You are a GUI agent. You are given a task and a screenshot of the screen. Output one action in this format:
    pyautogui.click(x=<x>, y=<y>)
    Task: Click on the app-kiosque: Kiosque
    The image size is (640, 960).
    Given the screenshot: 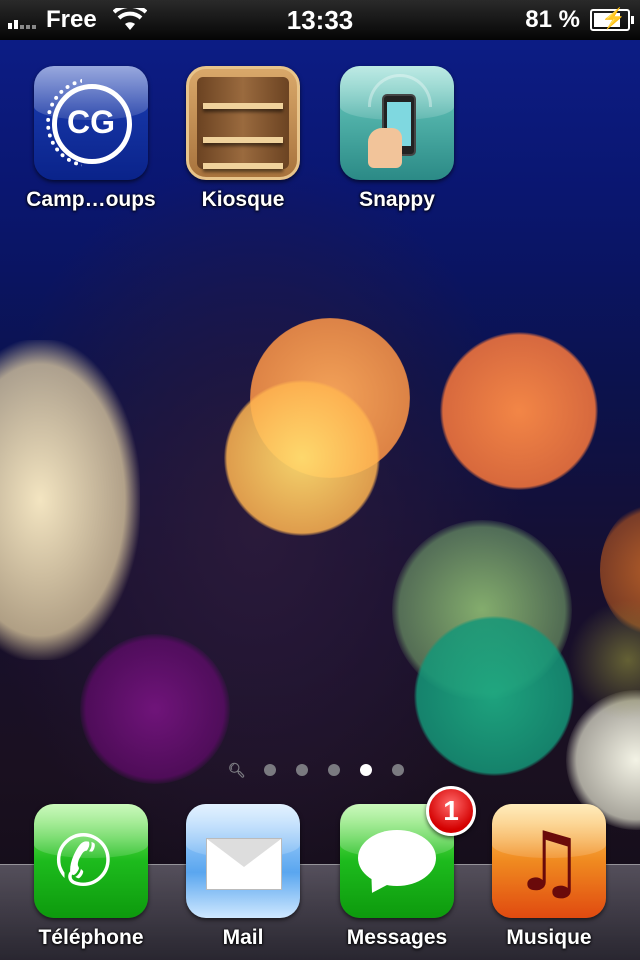 What is the action you would take?
    pyautogui.click(x=243, y=139)
    